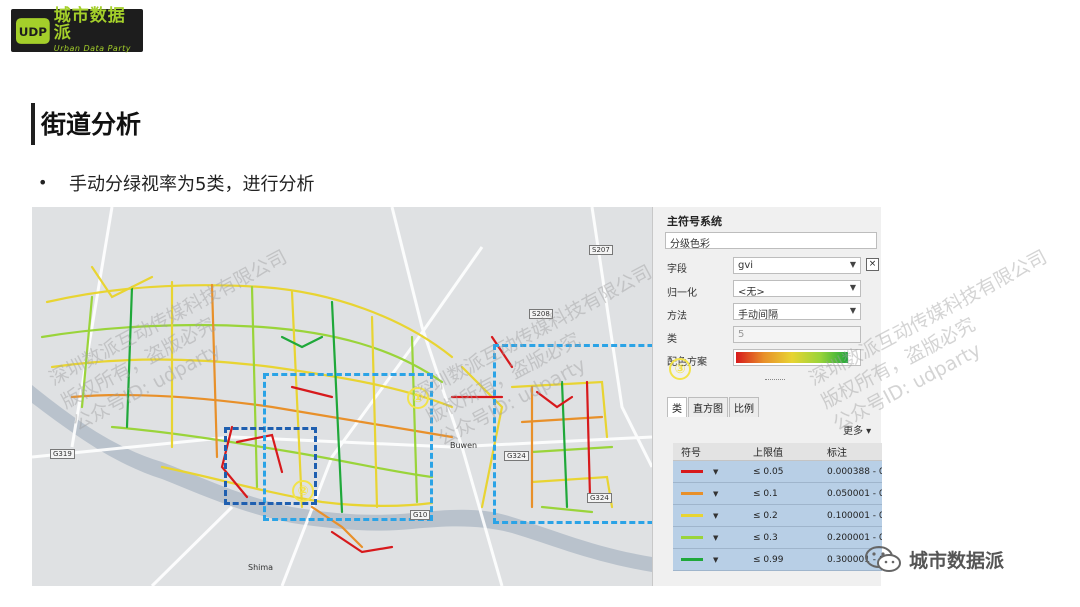  I want to click on class-count-input: 5, so click(797, 334).